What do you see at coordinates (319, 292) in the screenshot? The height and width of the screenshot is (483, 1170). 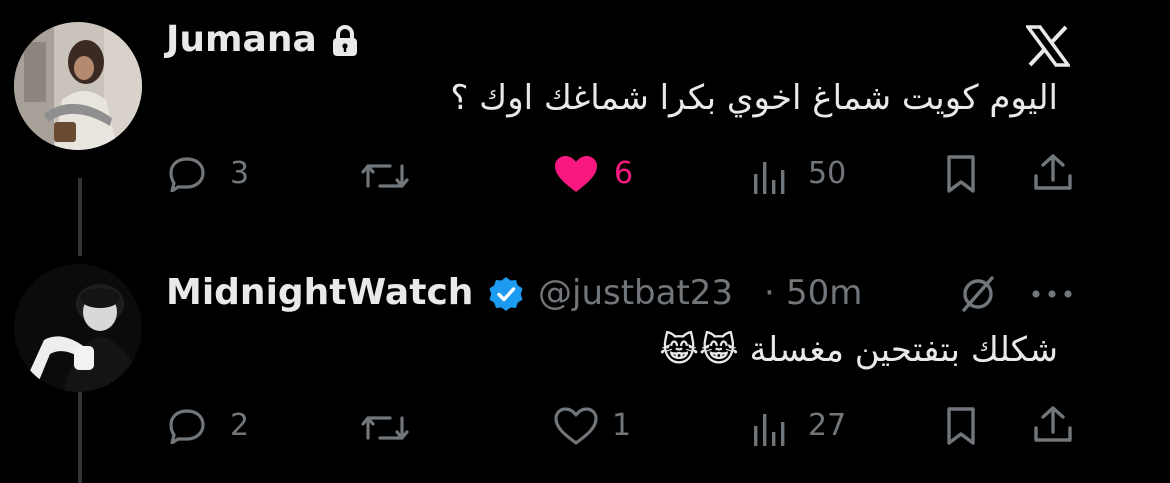 I see `author-name: MidnightWatch` at bounding box center [319, 292].